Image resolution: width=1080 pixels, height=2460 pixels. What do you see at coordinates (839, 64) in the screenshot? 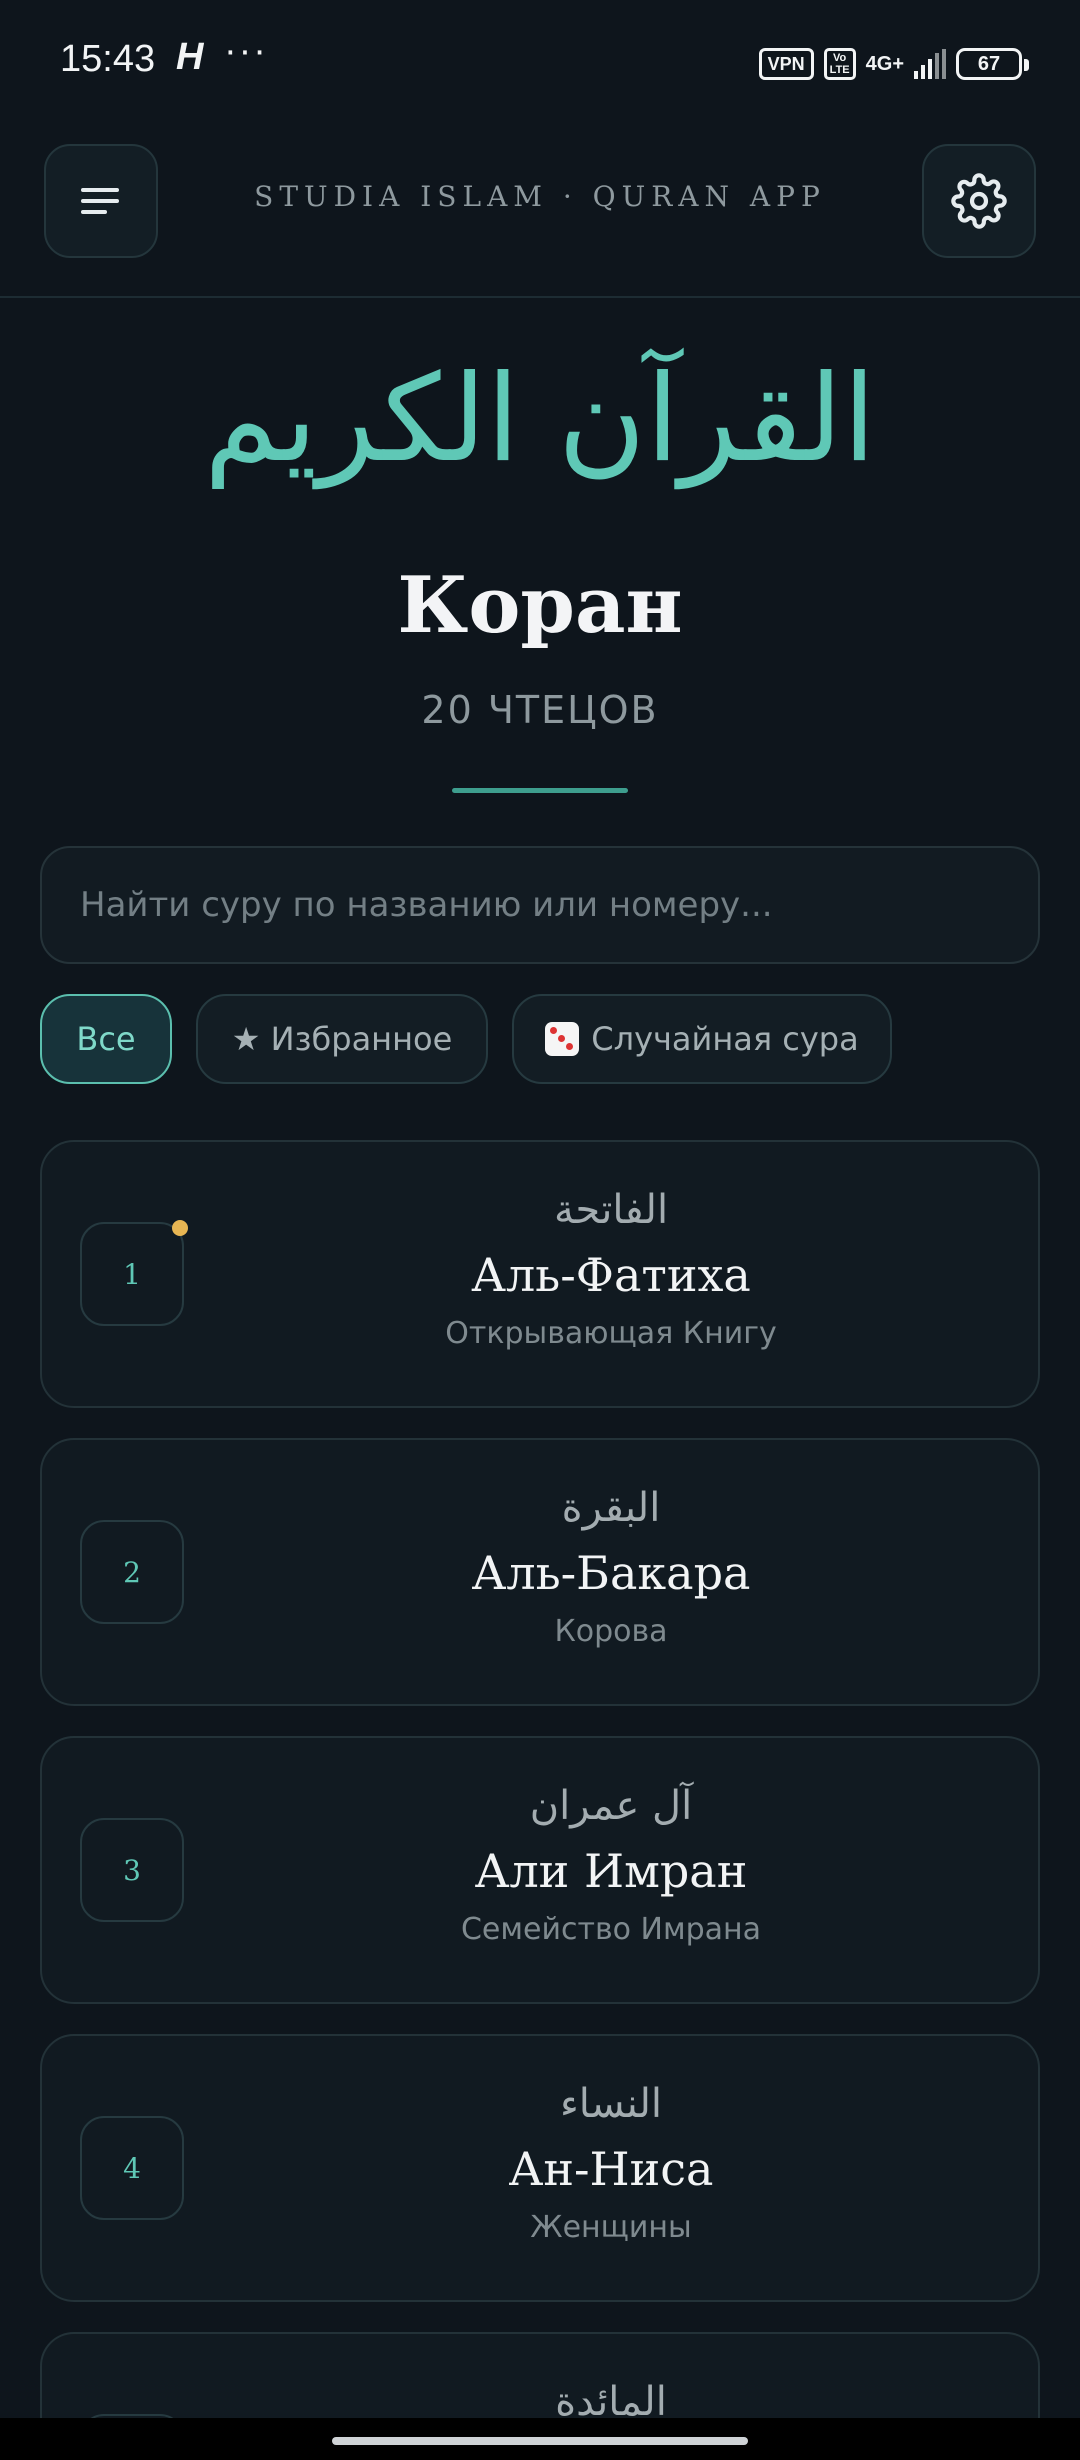
I see `volte-icon: Vo LTE` at bounding box center [839, 64].